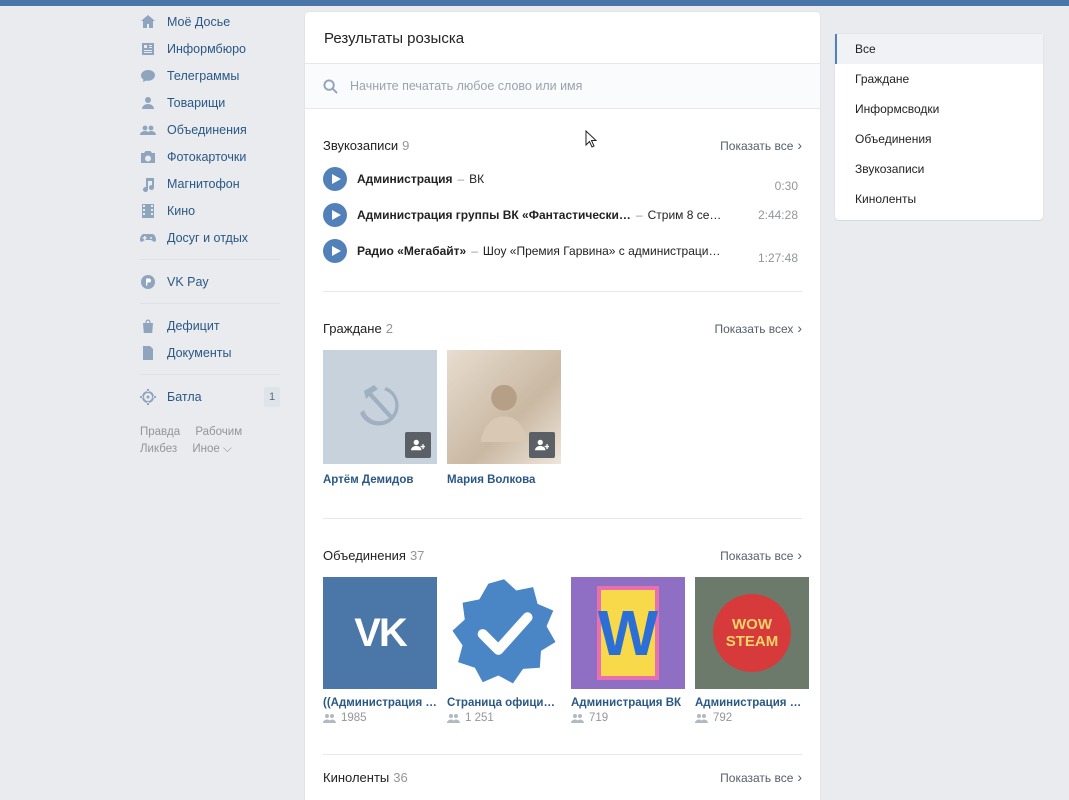 This screenshot has height=800, width=1069. I want to click on search-input, so click(560, 86).